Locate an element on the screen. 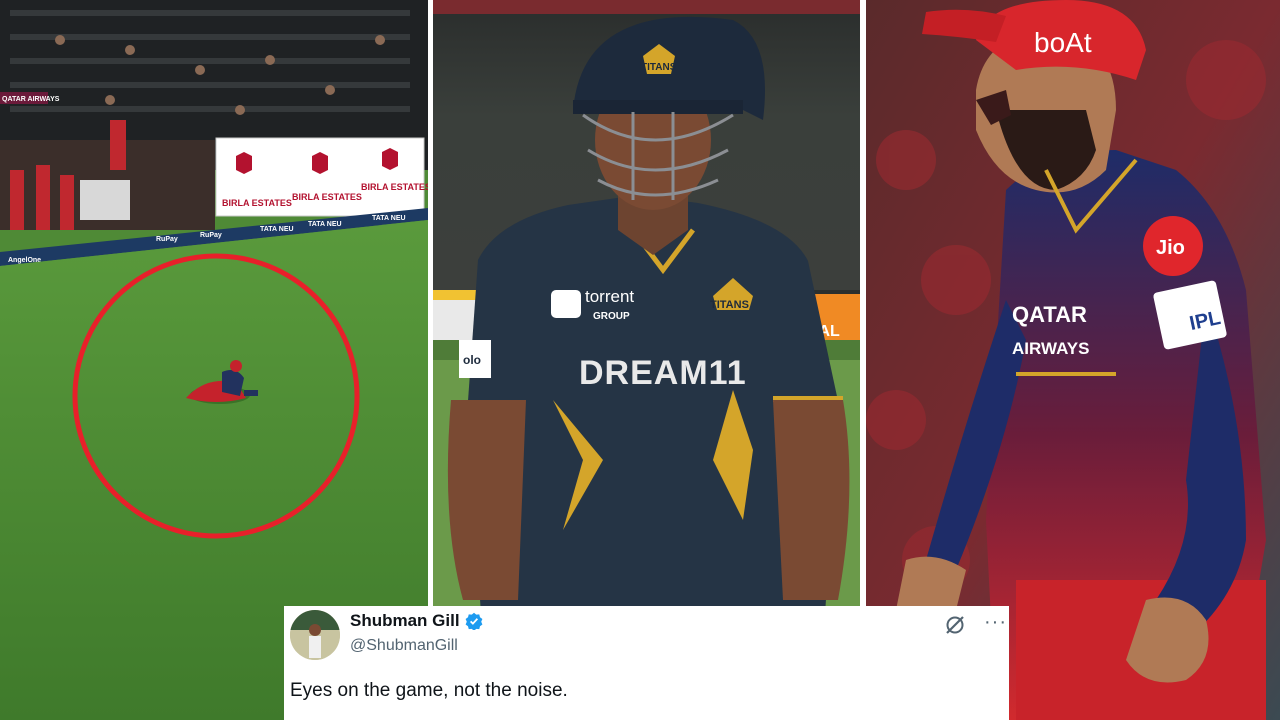  board-text-3: BIRLA ESTATES is located at coordinates (394, 187).